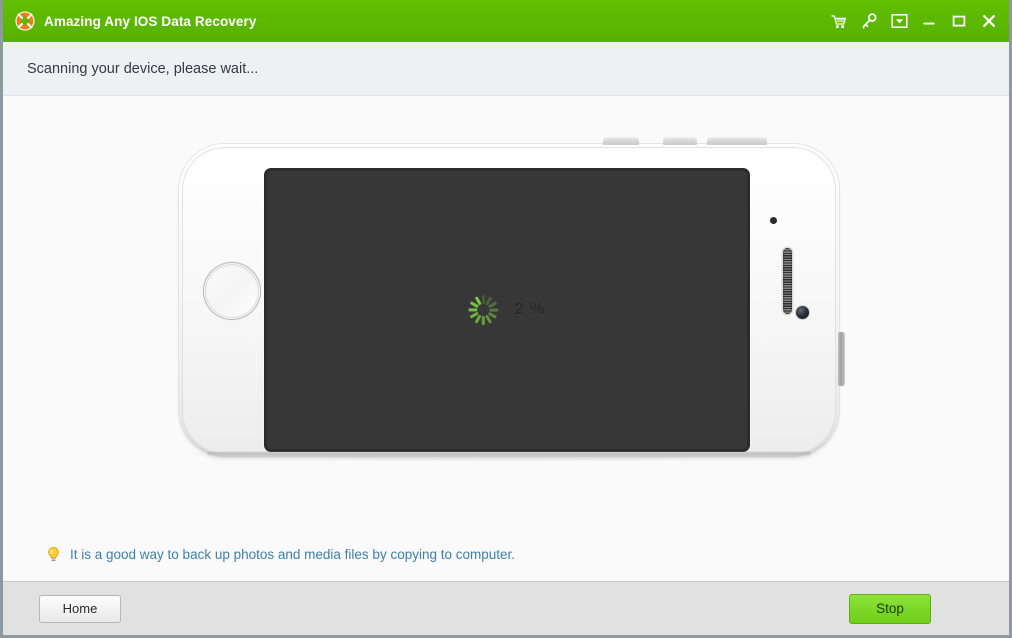 The image size is (1012, 638). I want to click on lifebuoy-icon, so click(25, 21).